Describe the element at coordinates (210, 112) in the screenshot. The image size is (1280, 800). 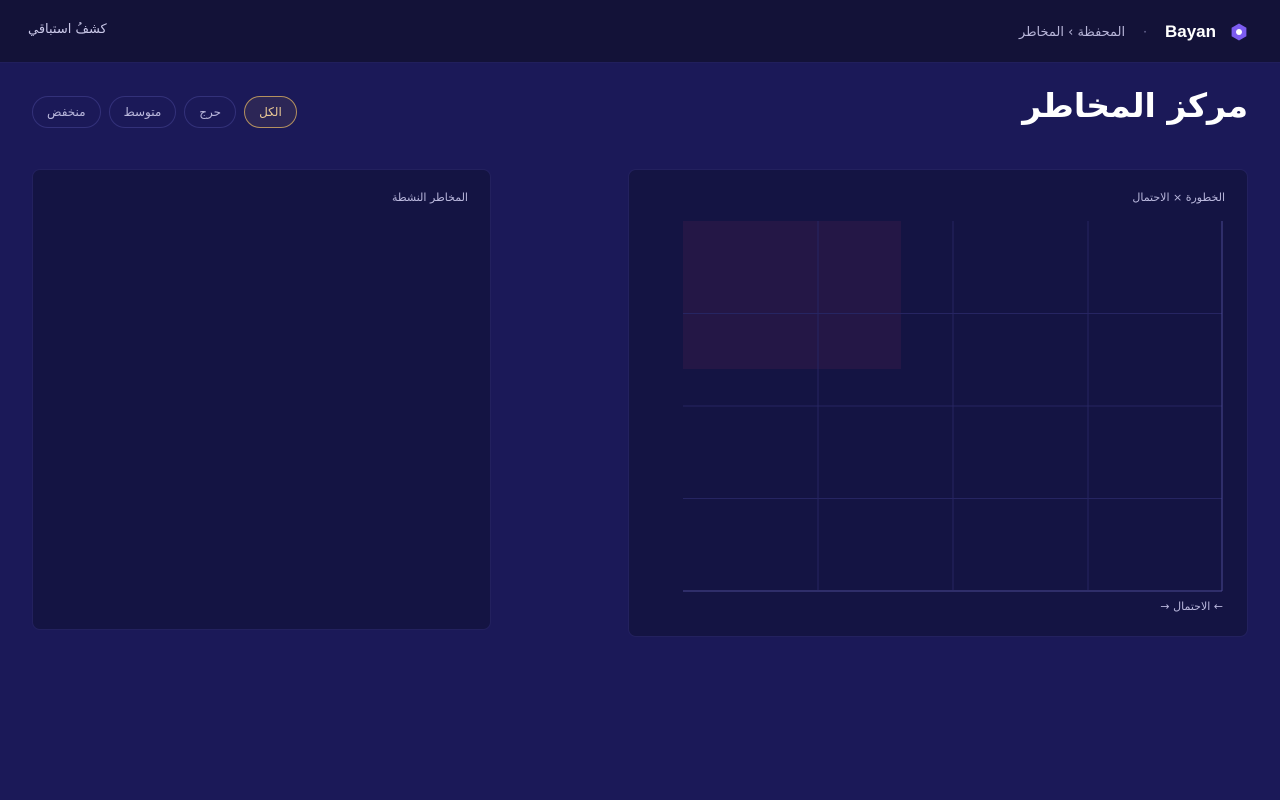
I see `filter-chip-critical: حرج` at that location.